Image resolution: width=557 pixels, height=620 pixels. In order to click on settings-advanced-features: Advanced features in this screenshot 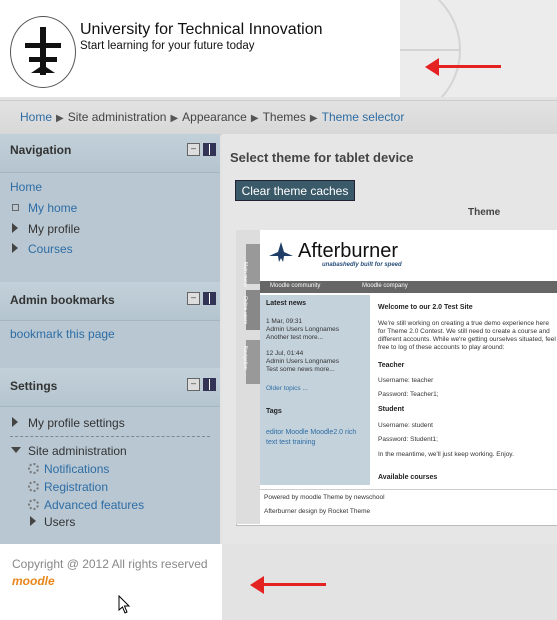, I will do `click(94, 505)`.